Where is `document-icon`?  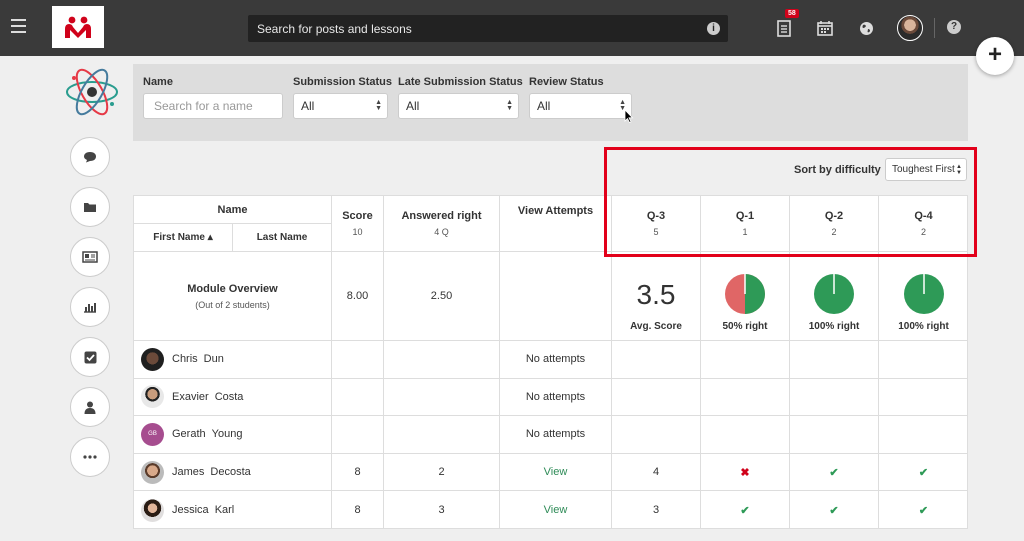 document-icon is located at coordinates (784, 28).